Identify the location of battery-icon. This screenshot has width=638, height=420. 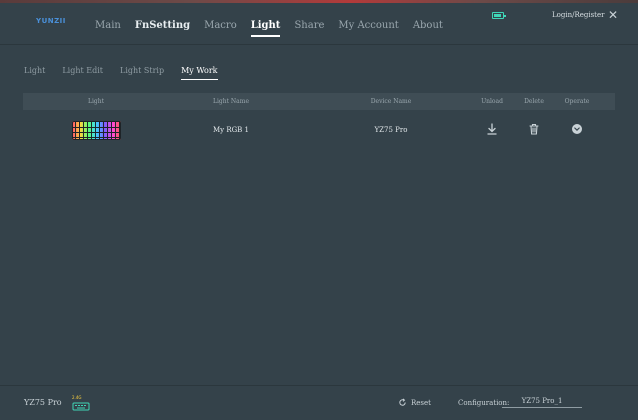
(499, 15).